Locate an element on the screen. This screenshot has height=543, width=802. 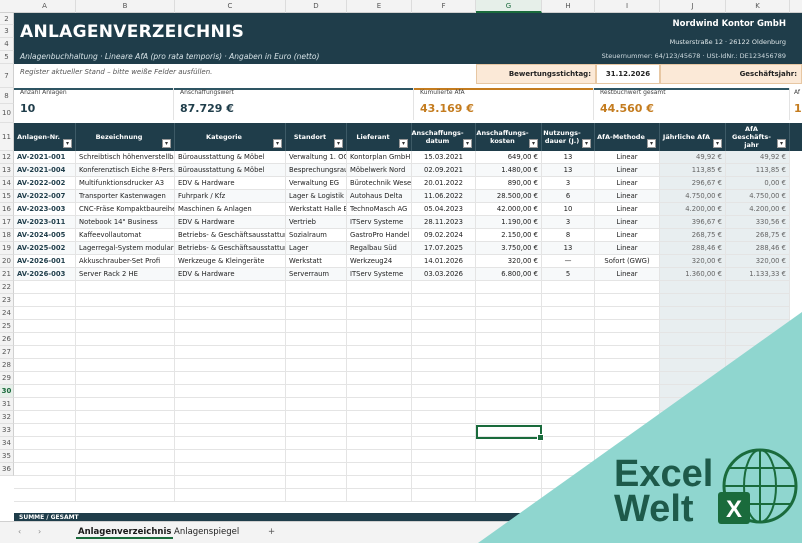
table-cell: Multifunktionsdrucker A3 is located at coordinates (125, 183).